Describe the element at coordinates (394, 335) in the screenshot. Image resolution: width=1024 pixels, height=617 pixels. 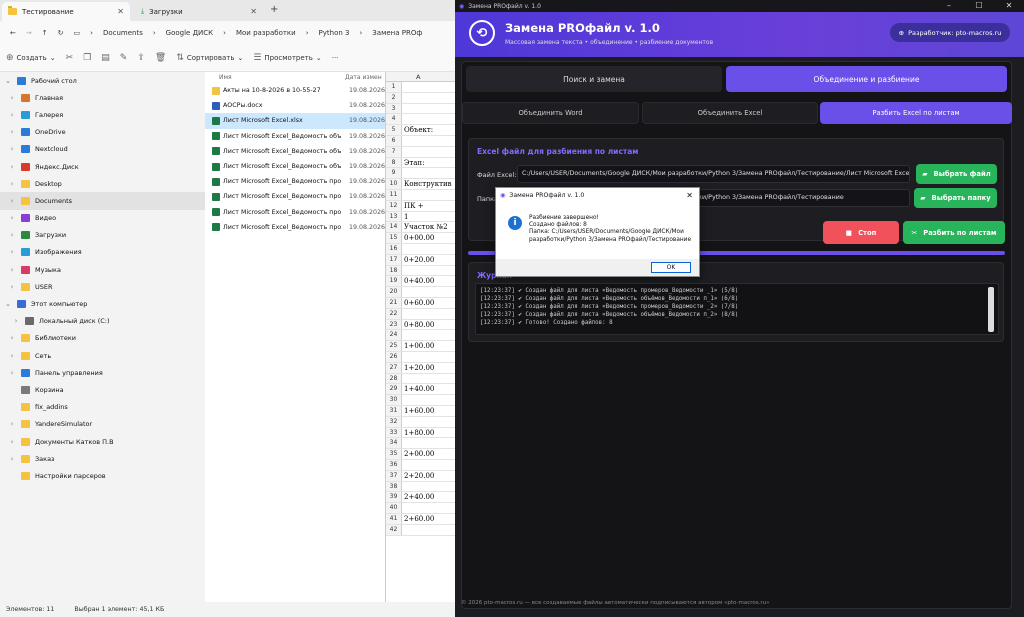
I see `row-number: 24` at that location.